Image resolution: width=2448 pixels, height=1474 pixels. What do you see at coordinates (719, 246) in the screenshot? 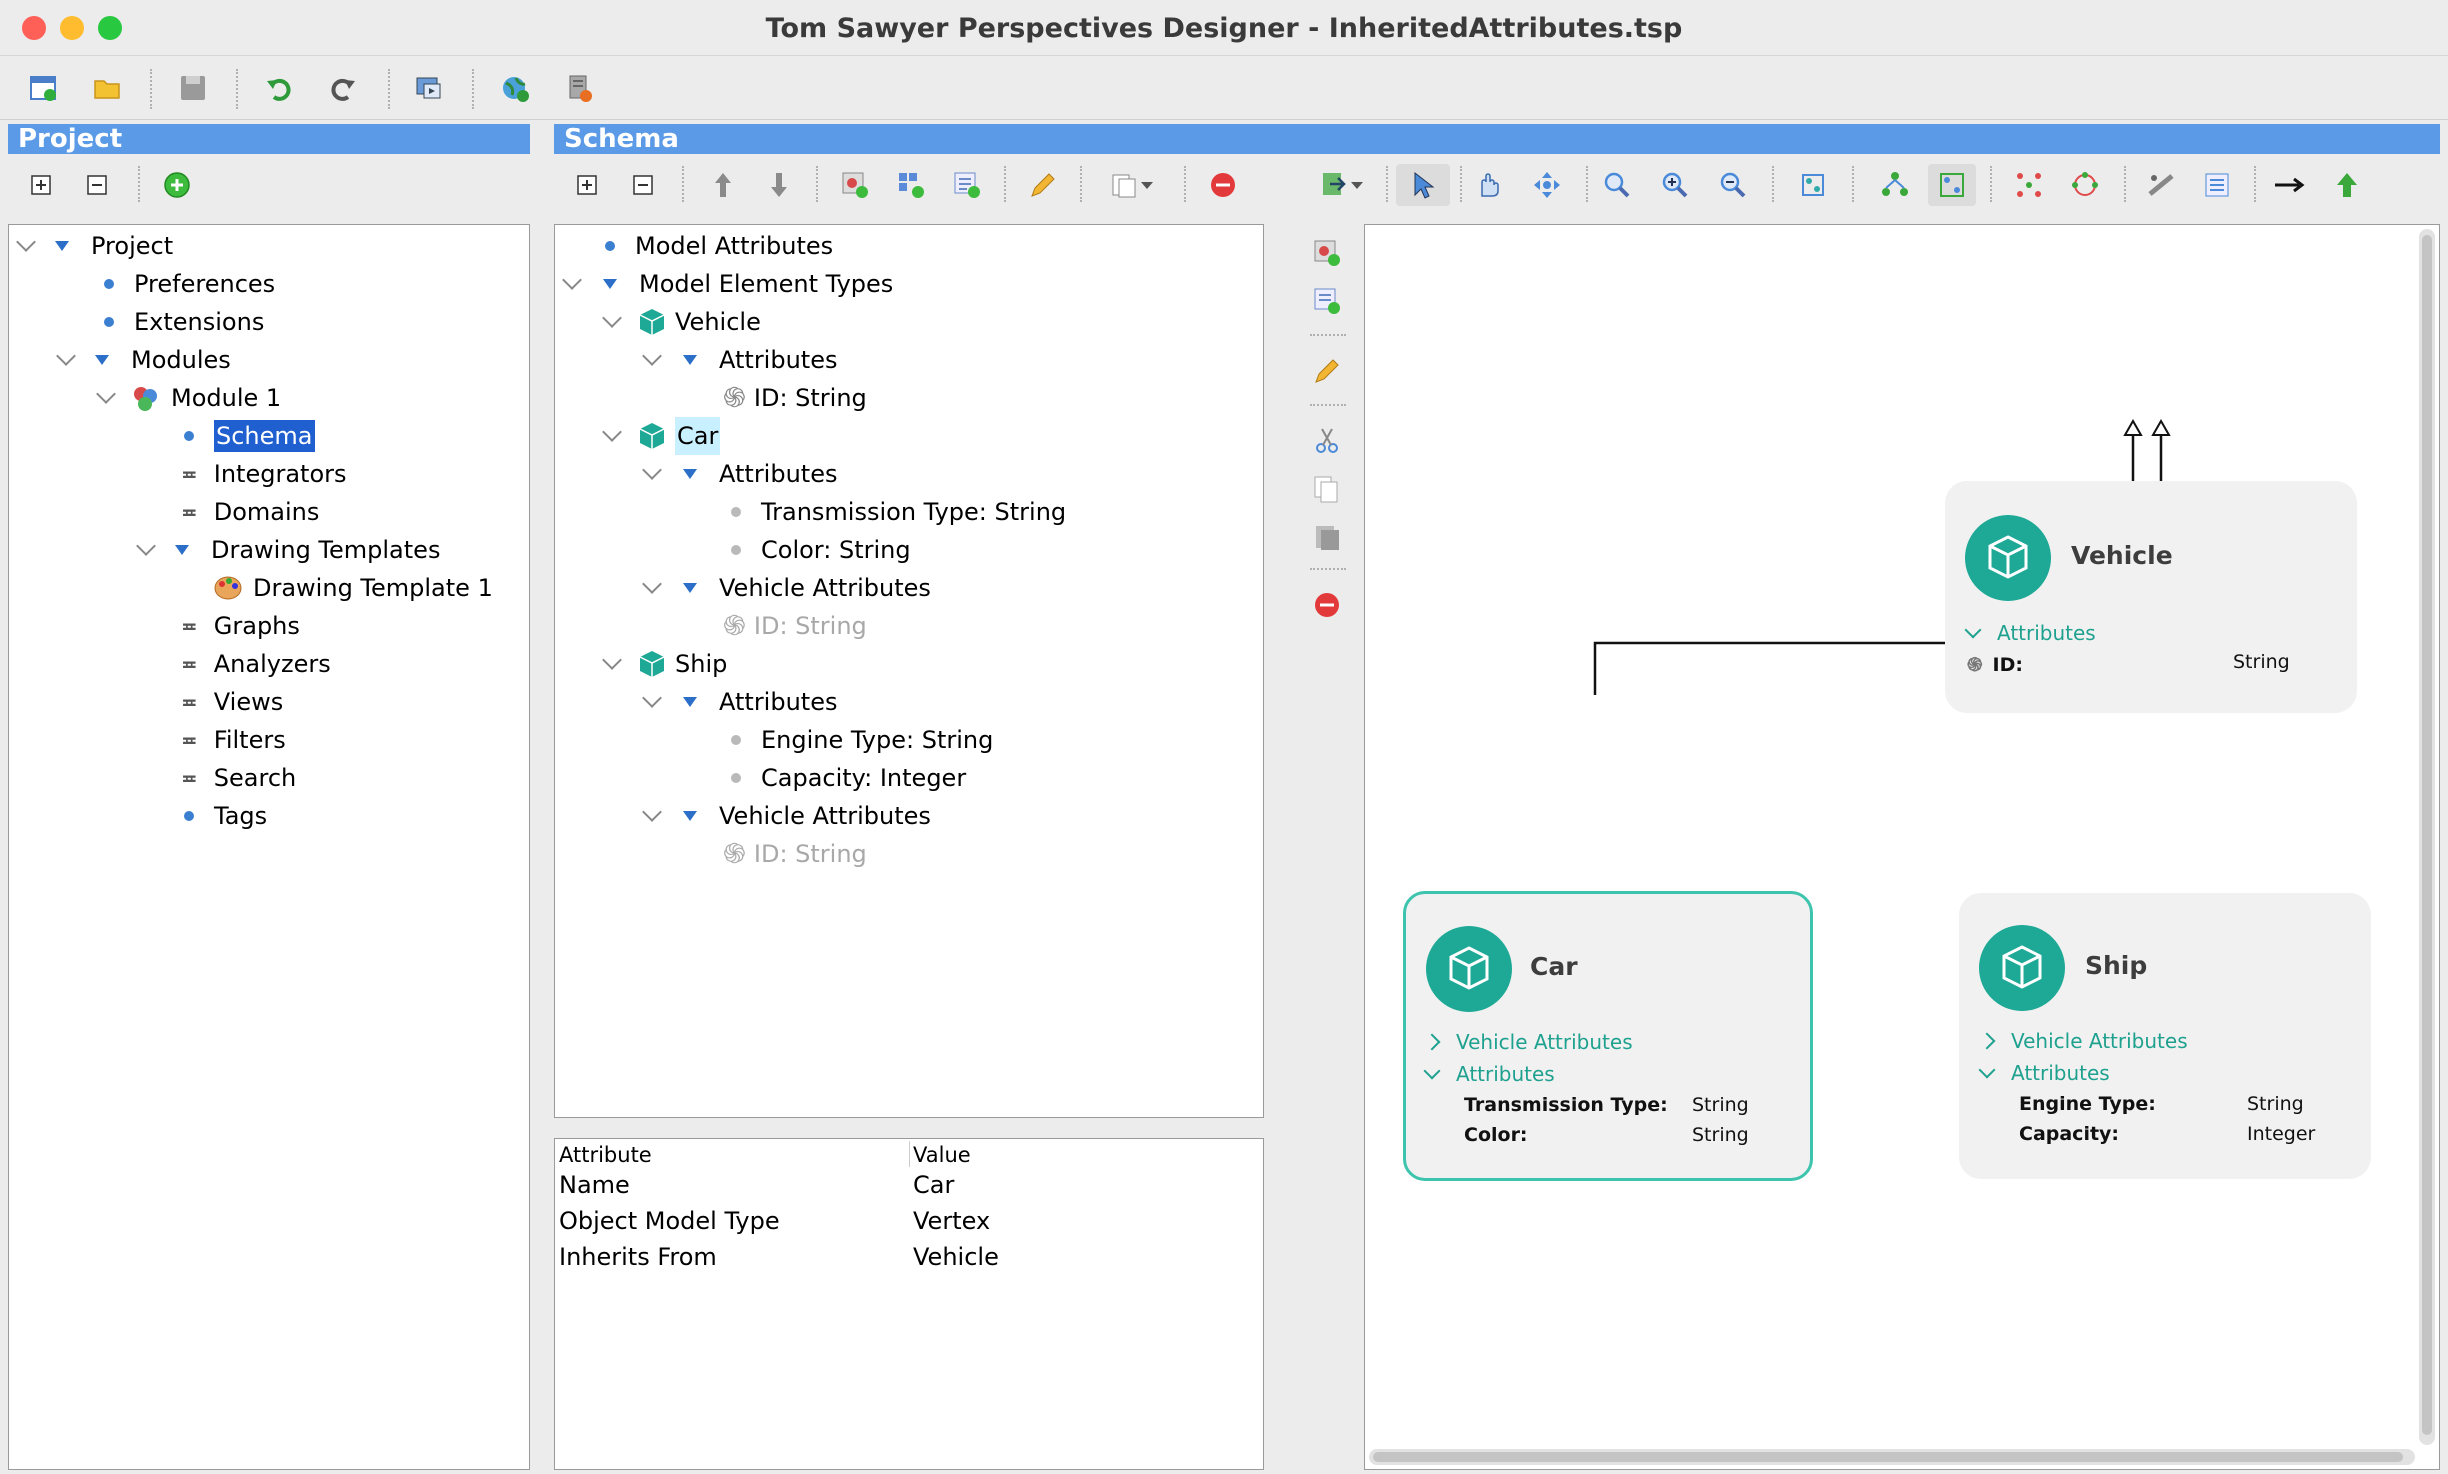
I see `tree-item-model-attributes: Model Attributes` at bounding box center [719, 246].